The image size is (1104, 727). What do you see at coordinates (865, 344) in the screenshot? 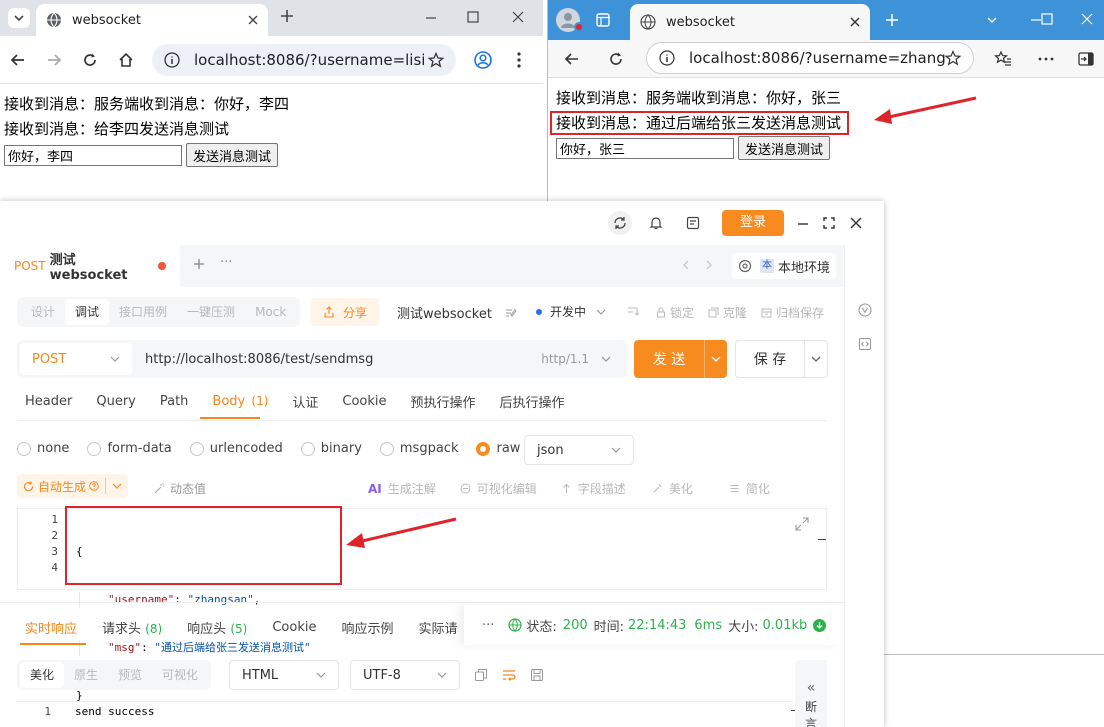
I see `code-icon` at bounding box center [865, 344].